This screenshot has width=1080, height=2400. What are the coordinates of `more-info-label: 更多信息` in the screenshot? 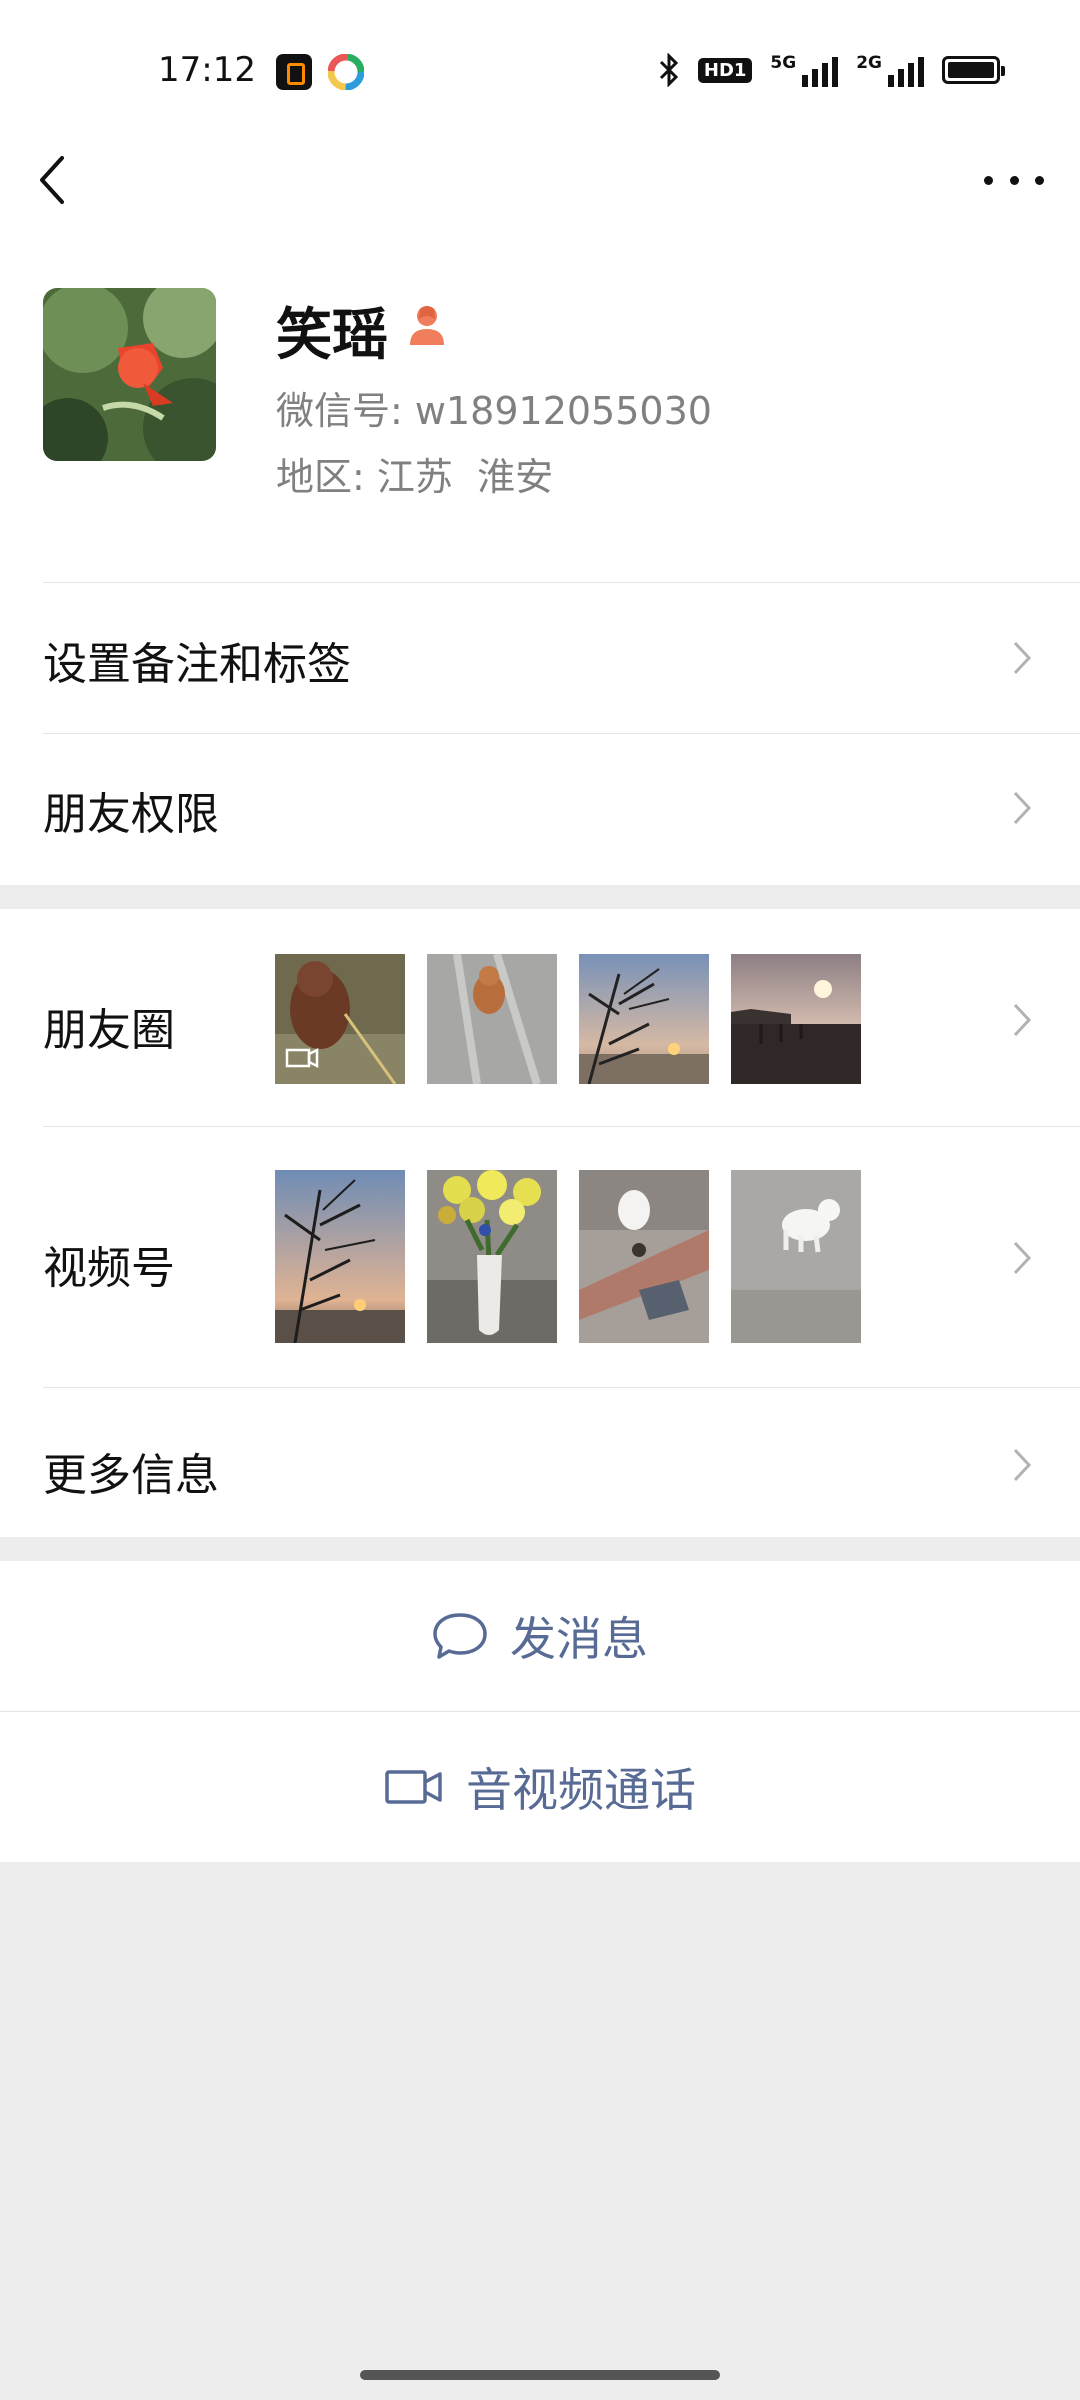 It's located at (131, 1471).